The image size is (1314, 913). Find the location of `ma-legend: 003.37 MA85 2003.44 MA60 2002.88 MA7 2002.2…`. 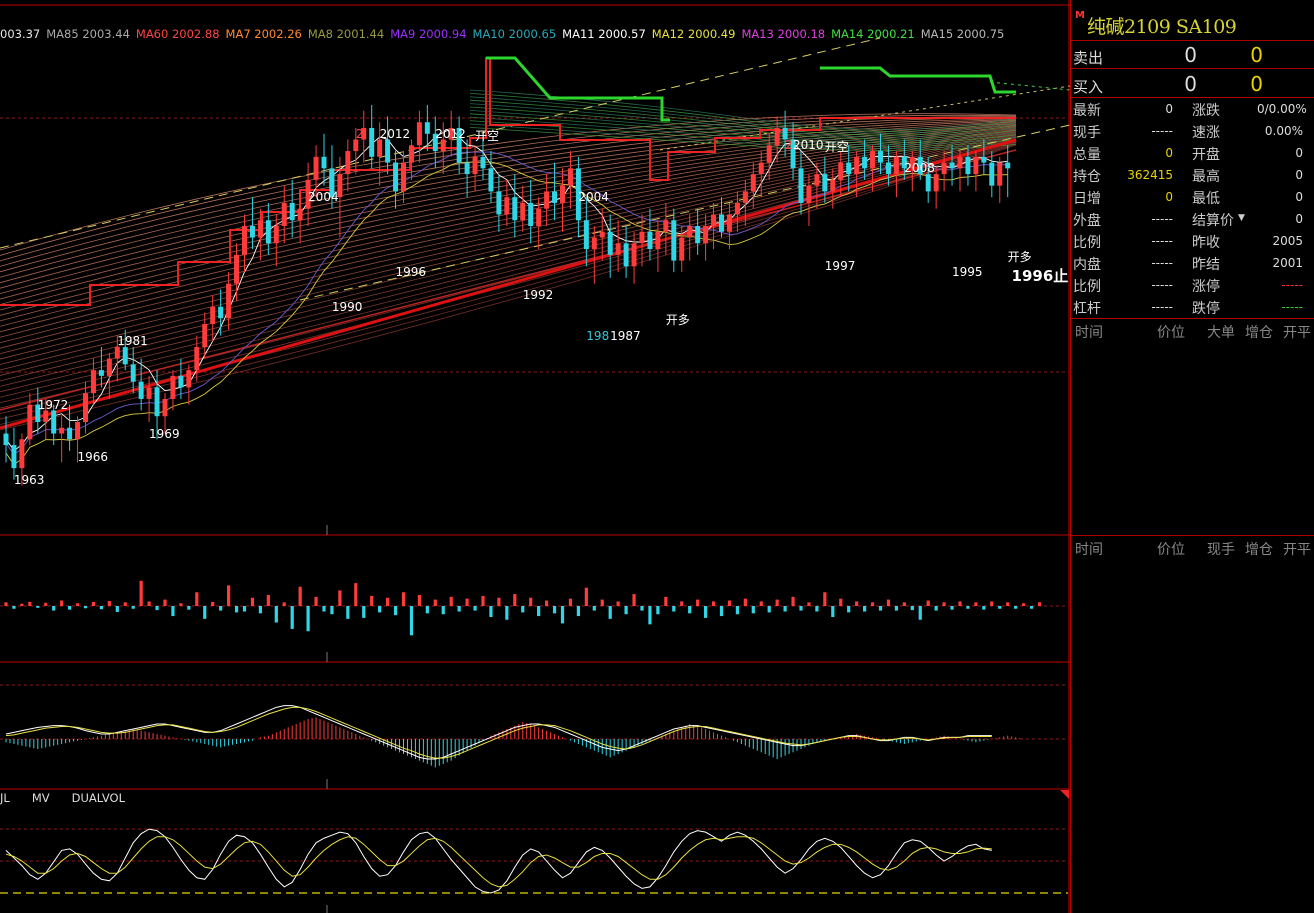

ma-legend: 003.37 MA85 2003.44 MA60 2002.88 MA7 2002.2… is located at coordinates (505, 35).